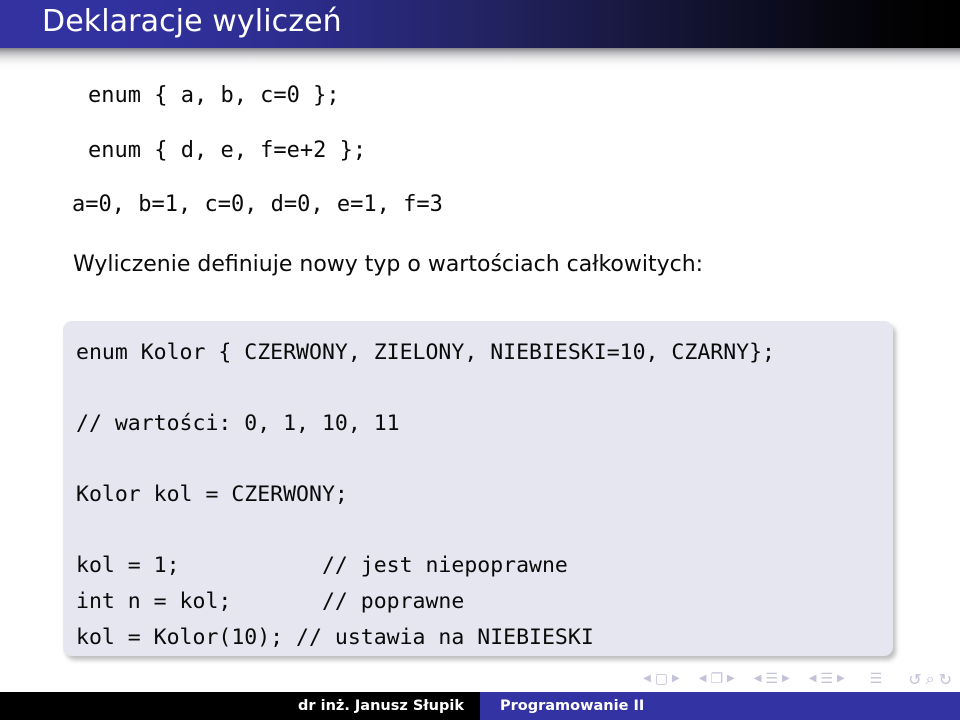  I want to click on code-line: kol = Kolor(10); // ustawia na NIEBIESKI, so click(335, 637).